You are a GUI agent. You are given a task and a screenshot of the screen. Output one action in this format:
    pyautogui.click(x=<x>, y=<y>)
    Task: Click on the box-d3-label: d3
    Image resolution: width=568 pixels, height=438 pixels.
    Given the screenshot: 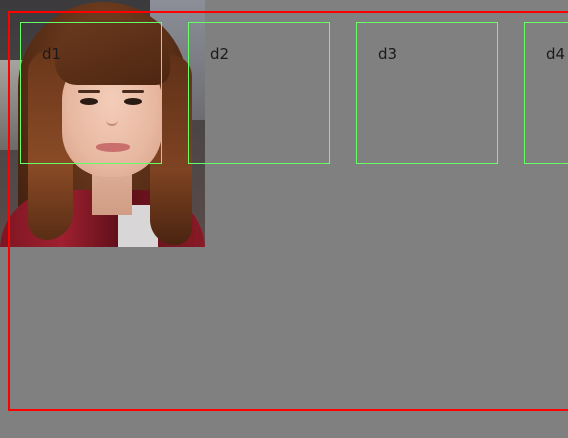 What is the action you would take?
    pyautogui.click(x=388, y=54)
    